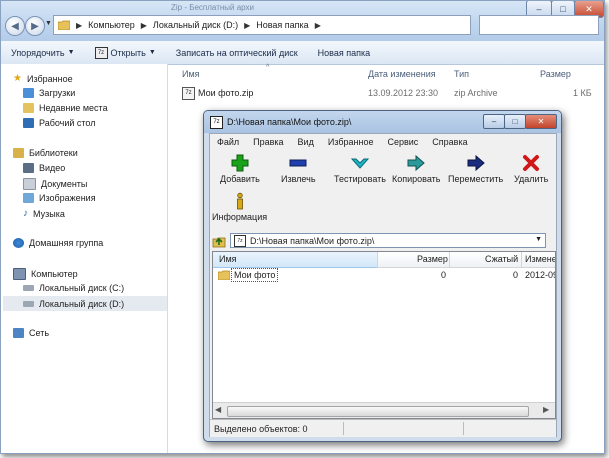 The image size is (609, 458). I want to click on chevron-down-icon: ▼, so click(538, 239).